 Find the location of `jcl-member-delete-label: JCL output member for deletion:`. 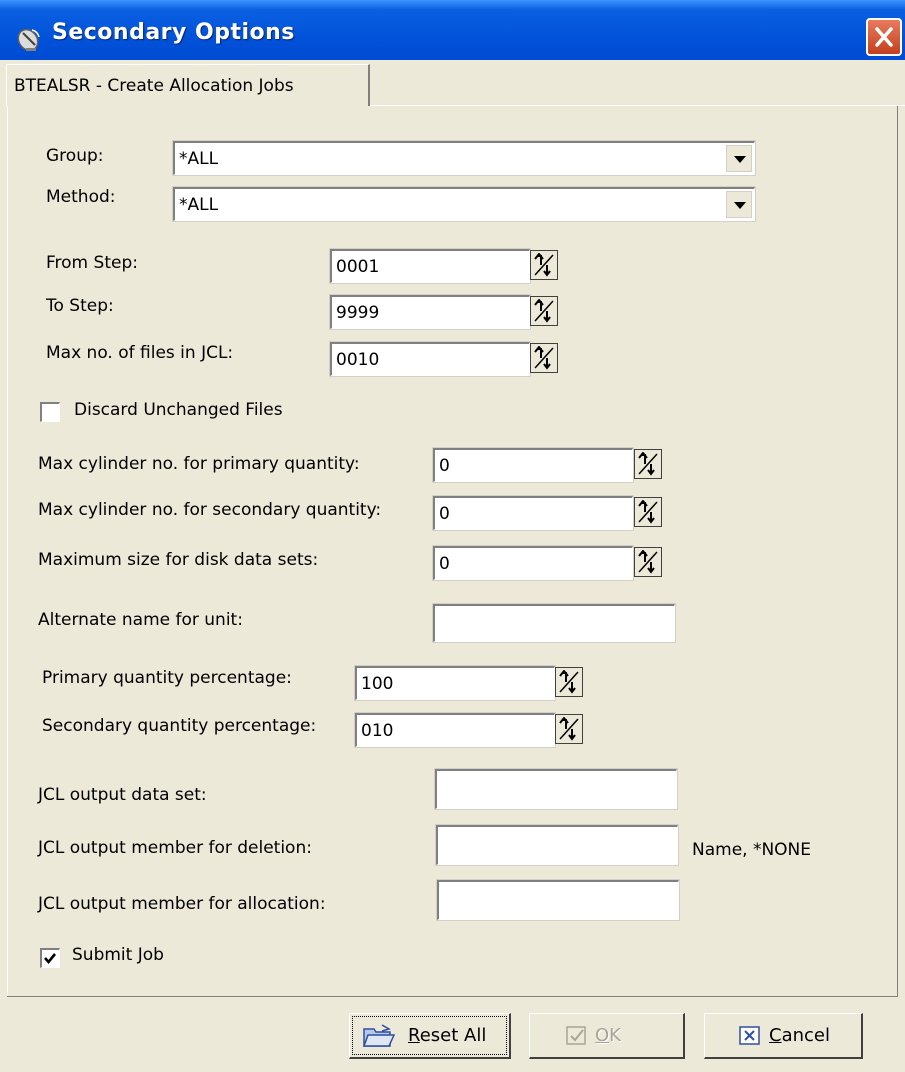

jcl-member-delete-label: JCL output member for deletion: is located at coordinates (175, 848).